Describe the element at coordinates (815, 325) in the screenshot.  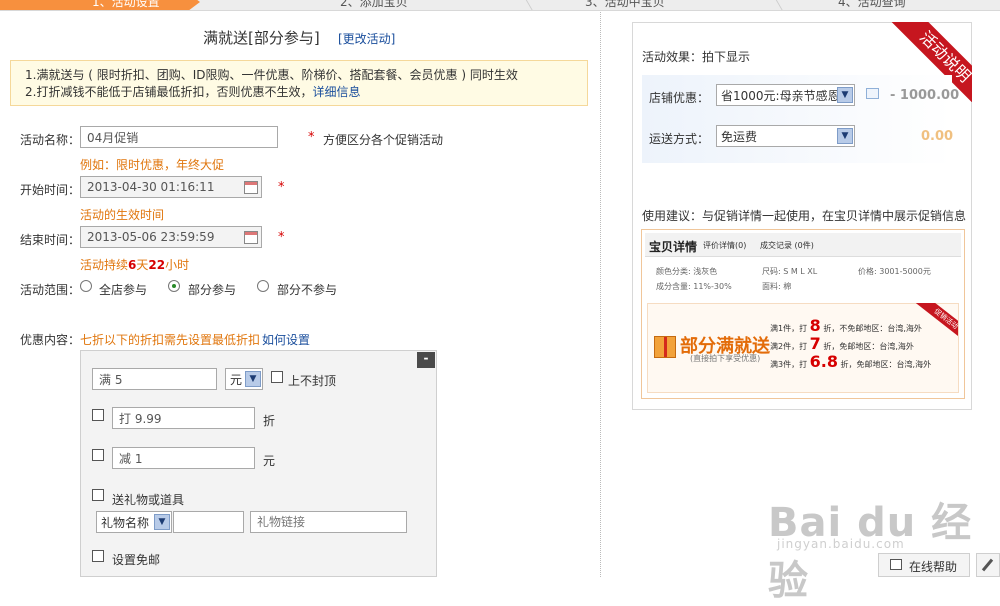
I see `tier-value: 8` at that location.